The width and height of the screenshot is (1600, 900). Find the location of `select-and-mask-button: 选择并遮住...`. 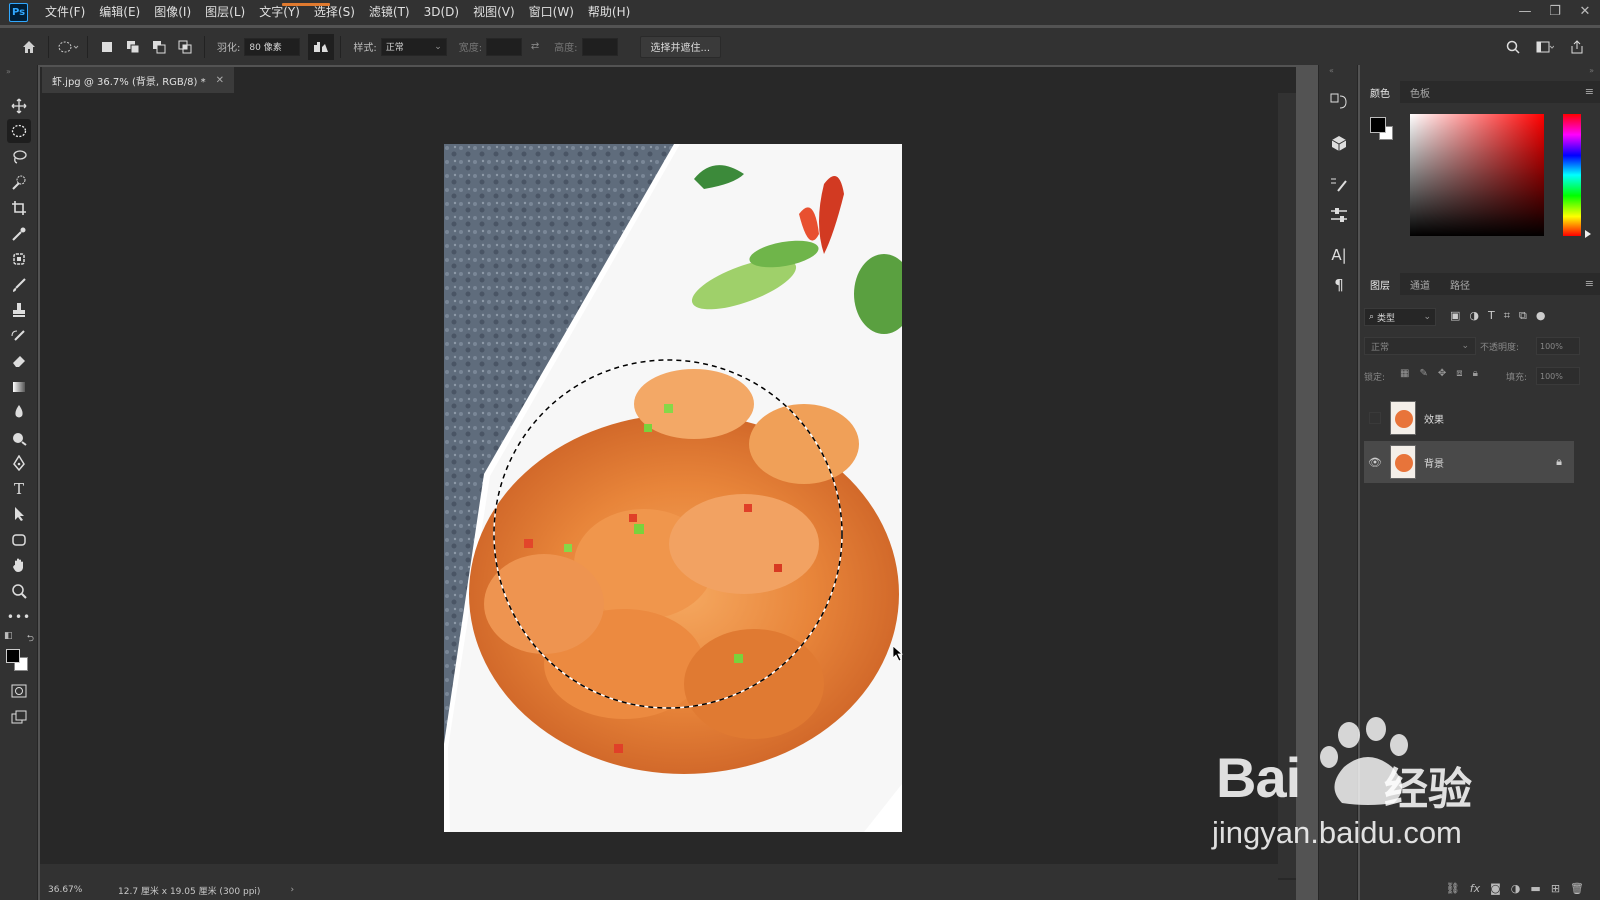

select-and-mask-button: 选择并遮住... is located at coordinates (680, 46).